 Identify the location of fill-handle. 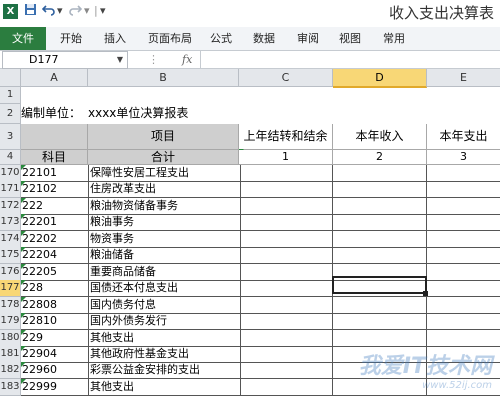
(425, 293).